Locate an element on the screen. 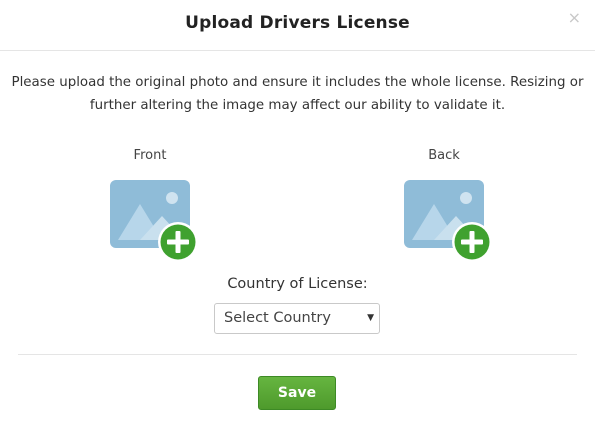  front-upload: Front is located at coordinates (150, 205).